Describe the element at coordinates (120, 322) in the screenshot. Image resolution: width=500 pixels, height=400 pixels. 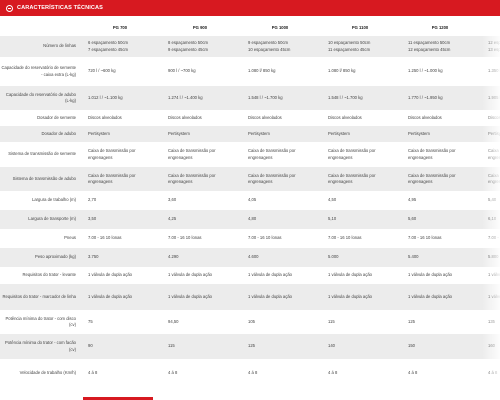
I see `table-cell: 75` at that location.